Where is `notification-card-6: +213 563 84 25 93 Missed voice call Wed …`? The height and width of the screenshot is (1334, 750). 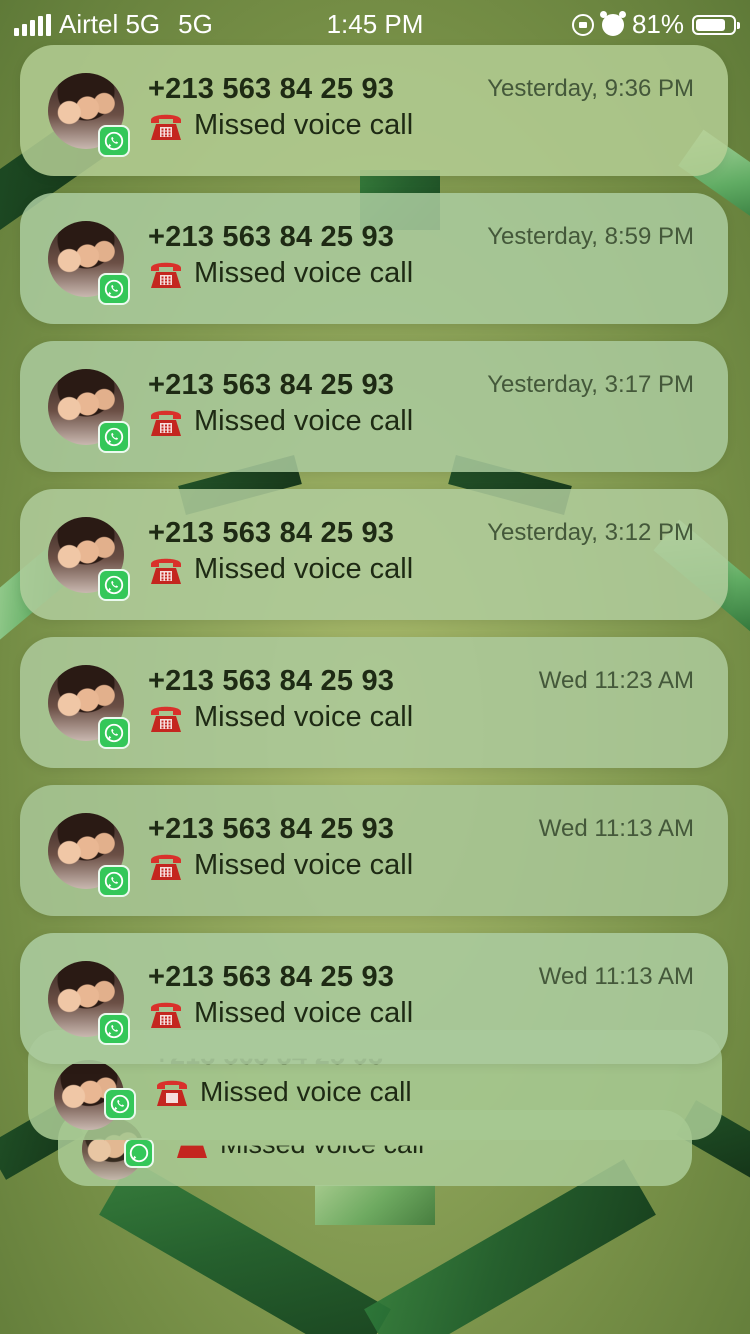 notification-card-6: +213 563 84 25 93 Missed voice call Wed … is located at coordinates (374, 850).